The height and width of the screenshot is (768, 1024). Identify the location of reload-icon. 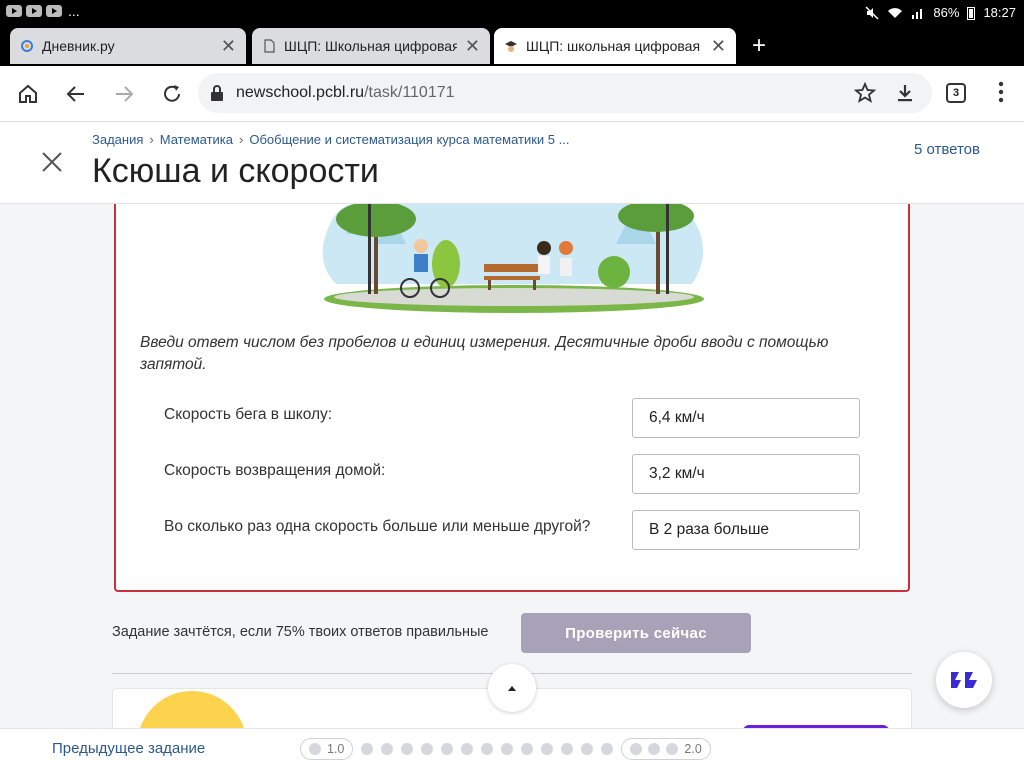
(172, 94).